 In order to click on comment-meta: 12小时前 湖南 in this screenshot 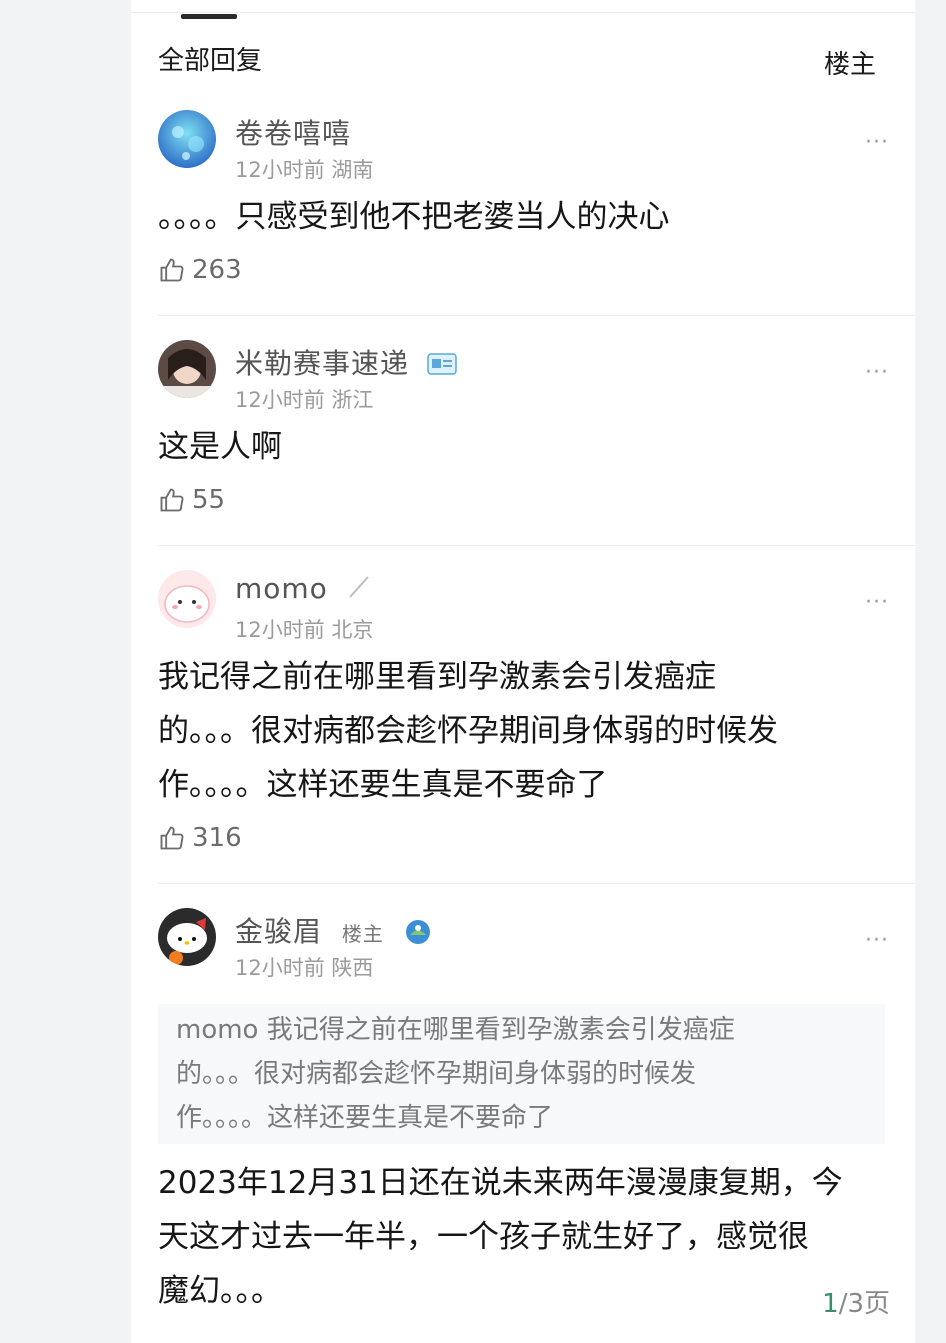, I will do `click(304, 169)`.